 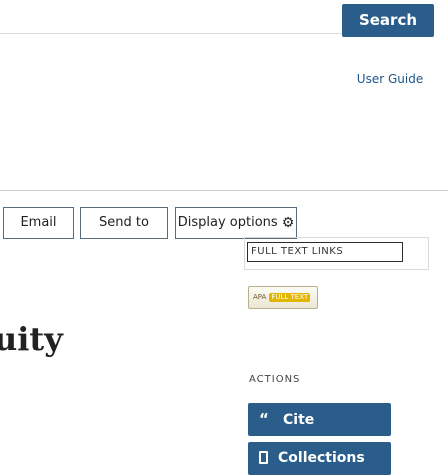 I want to click on email-button: Email, so click(x=38, y=223).